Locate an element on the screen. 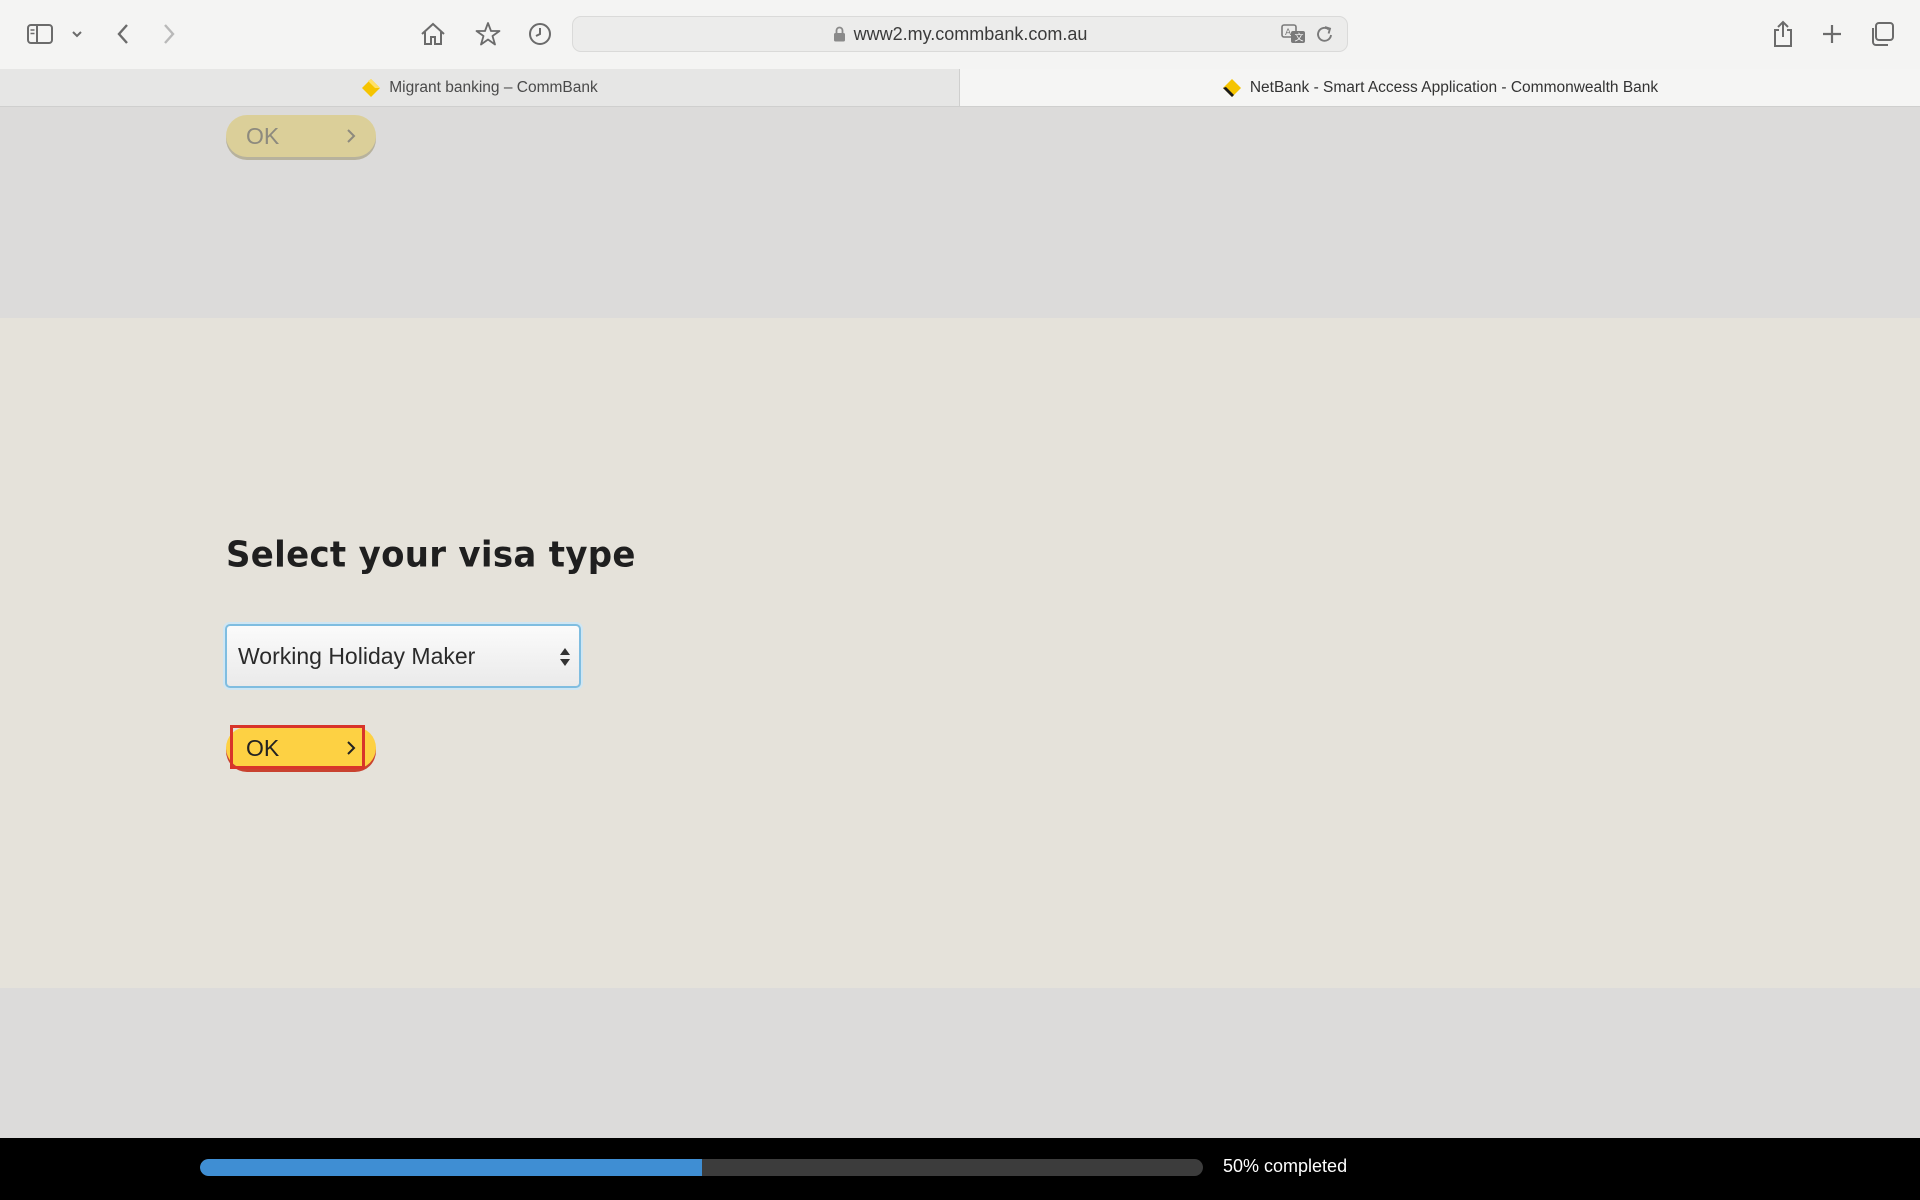  reload-icon is located at coordinates (1325, 36).